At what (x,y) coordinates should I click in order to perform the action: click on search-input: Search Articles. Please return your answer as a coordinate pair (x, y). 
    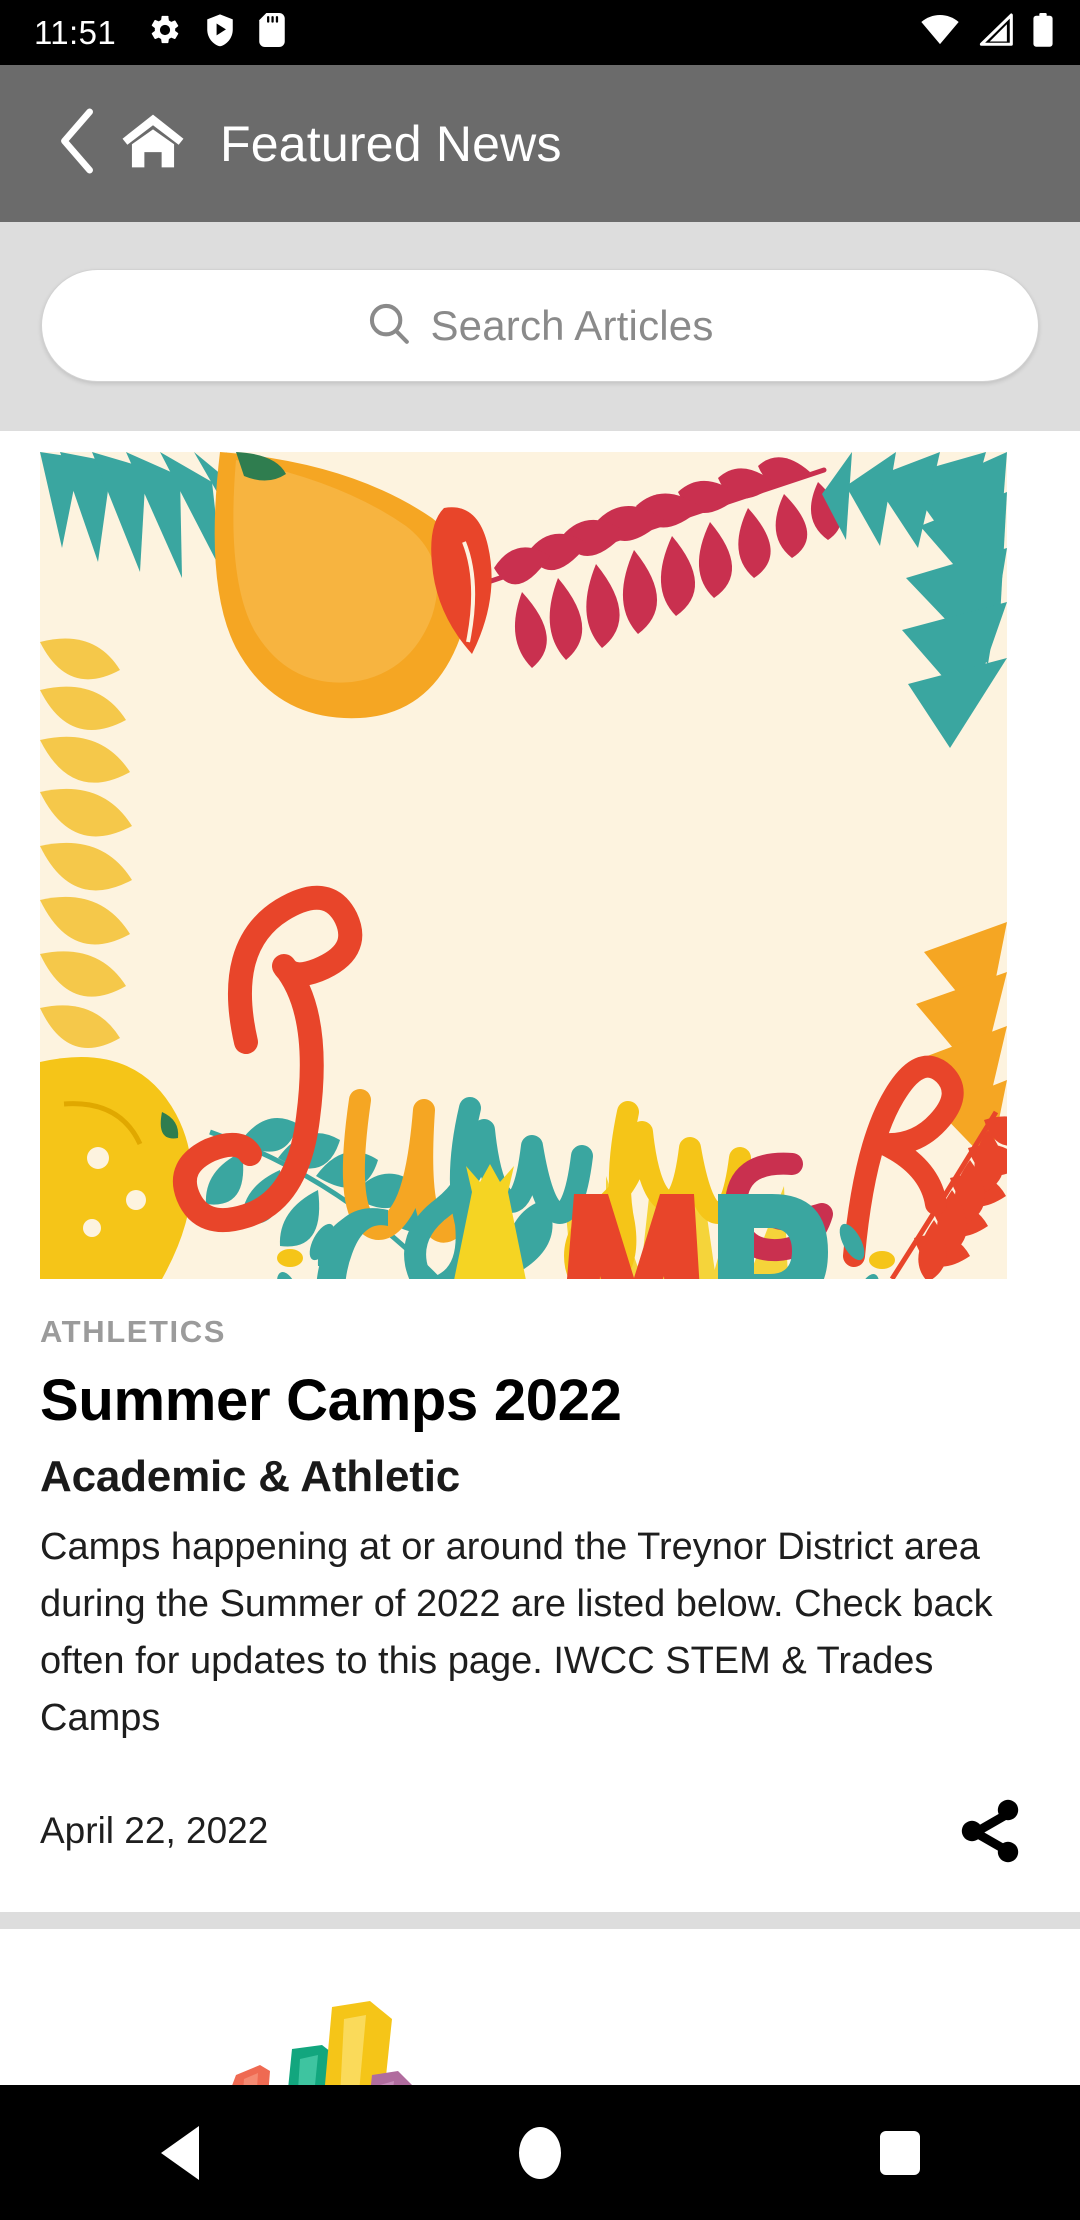
    Looking at the image, I should click on (540, 325).